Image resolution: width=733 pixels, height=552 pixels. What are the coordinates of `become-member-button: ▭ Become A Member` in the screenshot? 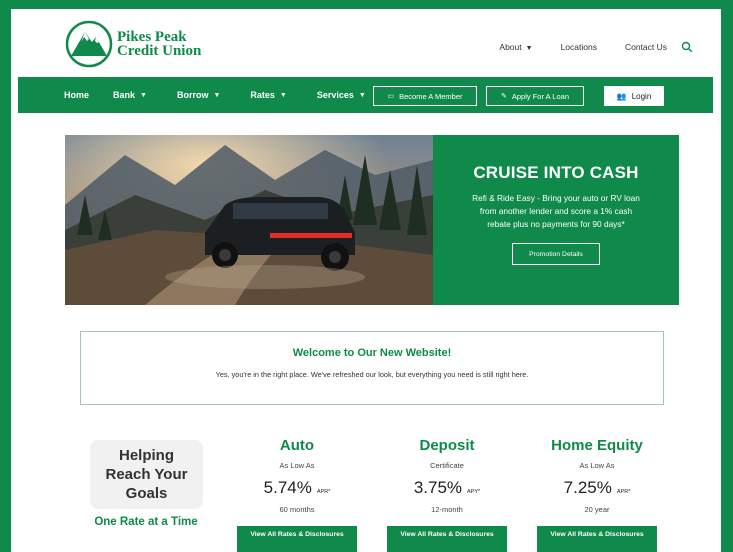 It's located at (425, 96).